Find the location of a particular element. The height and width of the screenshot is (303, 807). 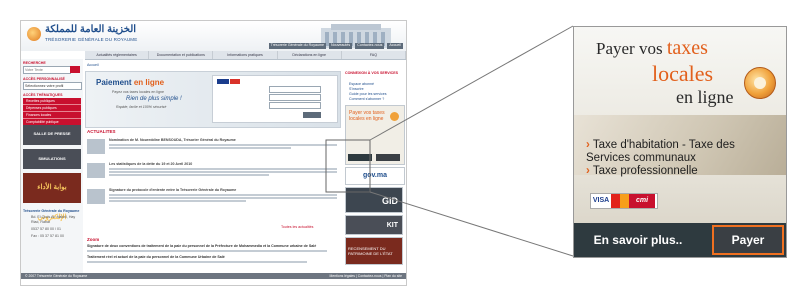

tax-item: › Taxe professionnelle is located at coordinates (684, 171).